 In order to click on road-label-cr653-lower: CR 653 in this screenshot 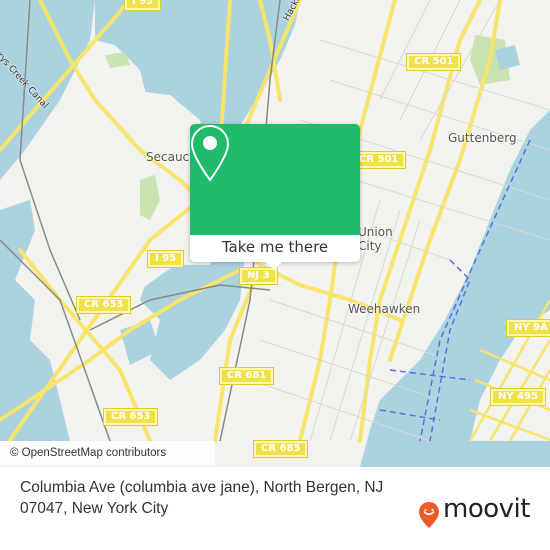, I will do `click(130, 417)`.